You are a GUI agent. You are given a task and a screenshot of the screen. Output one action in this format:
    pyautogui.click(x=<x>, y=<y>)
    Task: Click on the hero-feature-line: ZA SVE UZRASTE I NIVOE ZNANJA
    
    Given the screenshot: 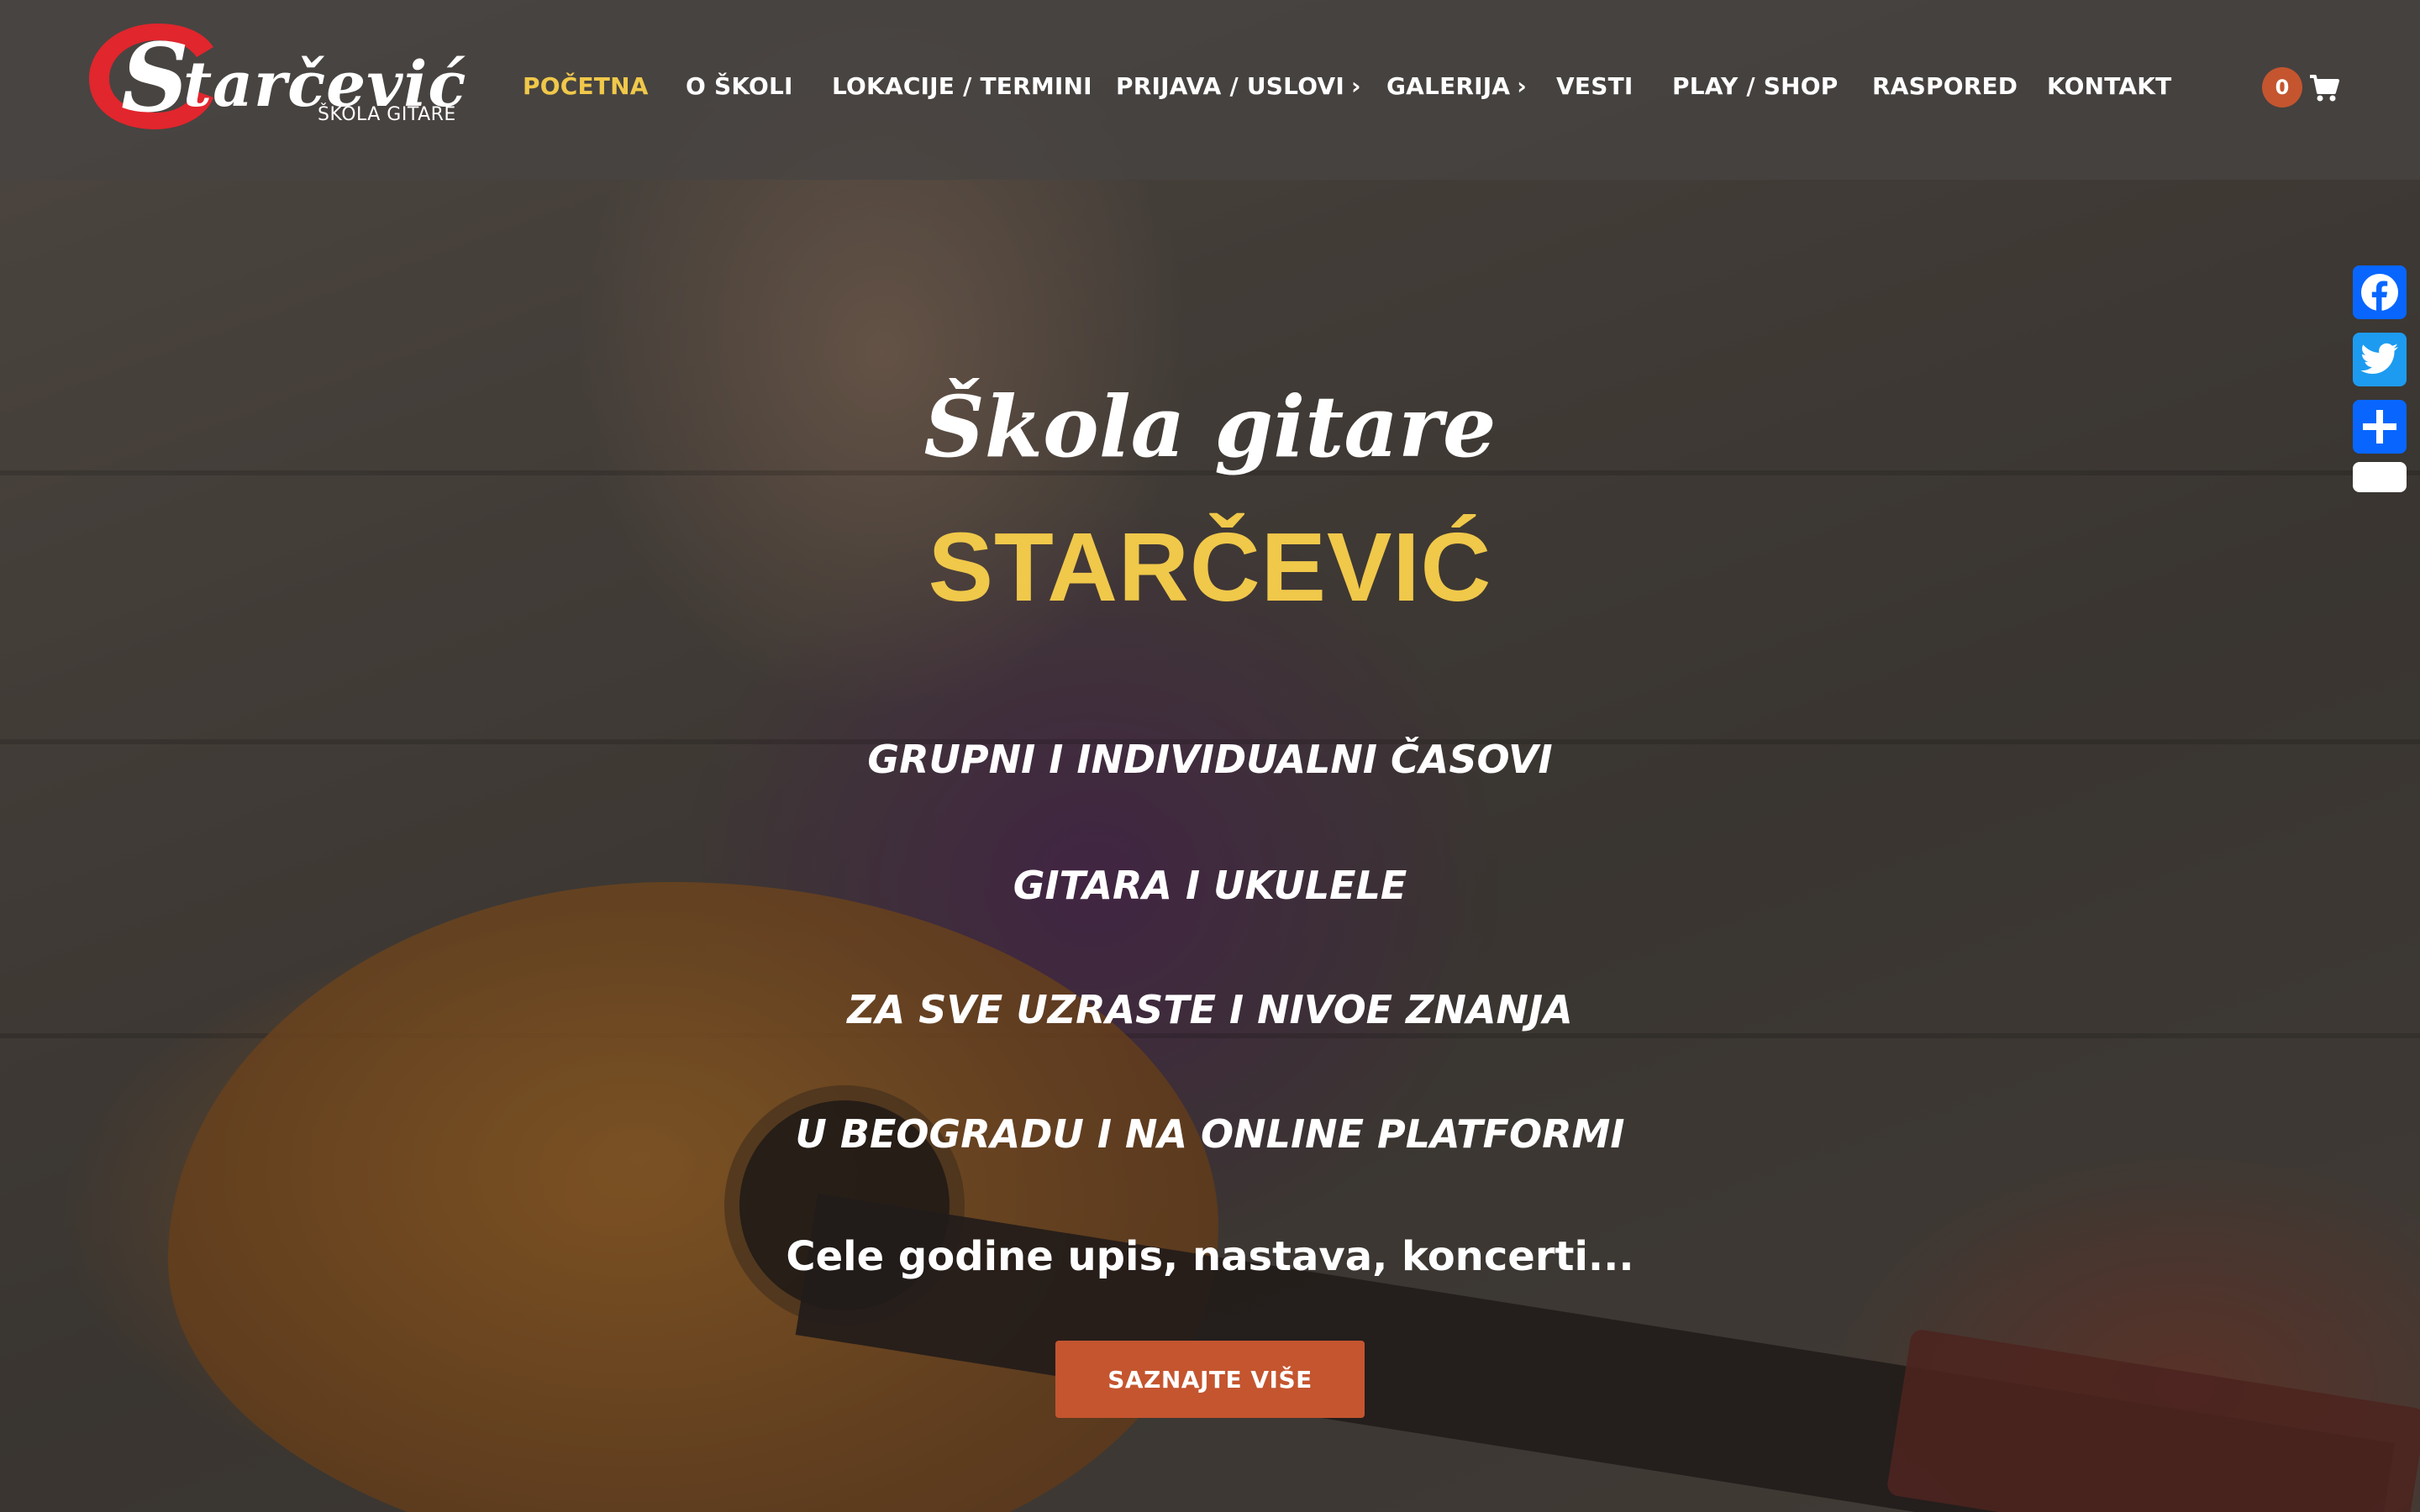 What is the action you would take?
    pyautogui.click(x=1210, y=1009)
    